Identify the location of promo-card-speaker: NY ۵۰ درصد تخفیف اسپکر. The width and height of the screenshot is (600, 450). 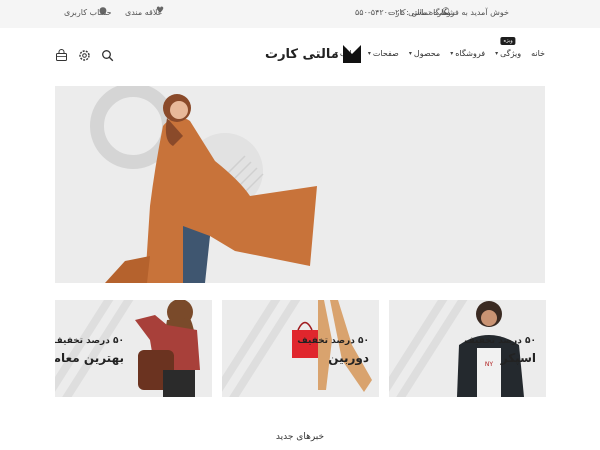
(467, 348).